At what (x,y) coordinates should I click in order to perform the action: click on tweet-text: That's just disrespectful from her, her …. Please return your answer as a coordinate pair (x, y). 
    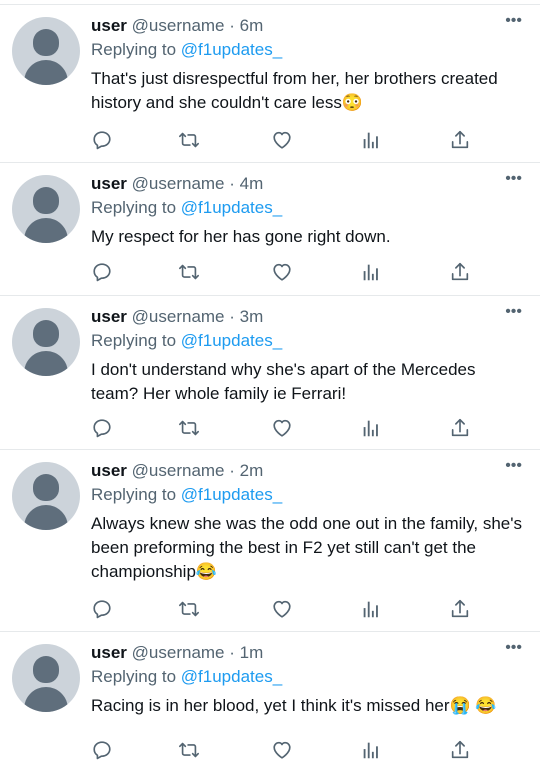
    Looking at the image, I should click on (294, 90).